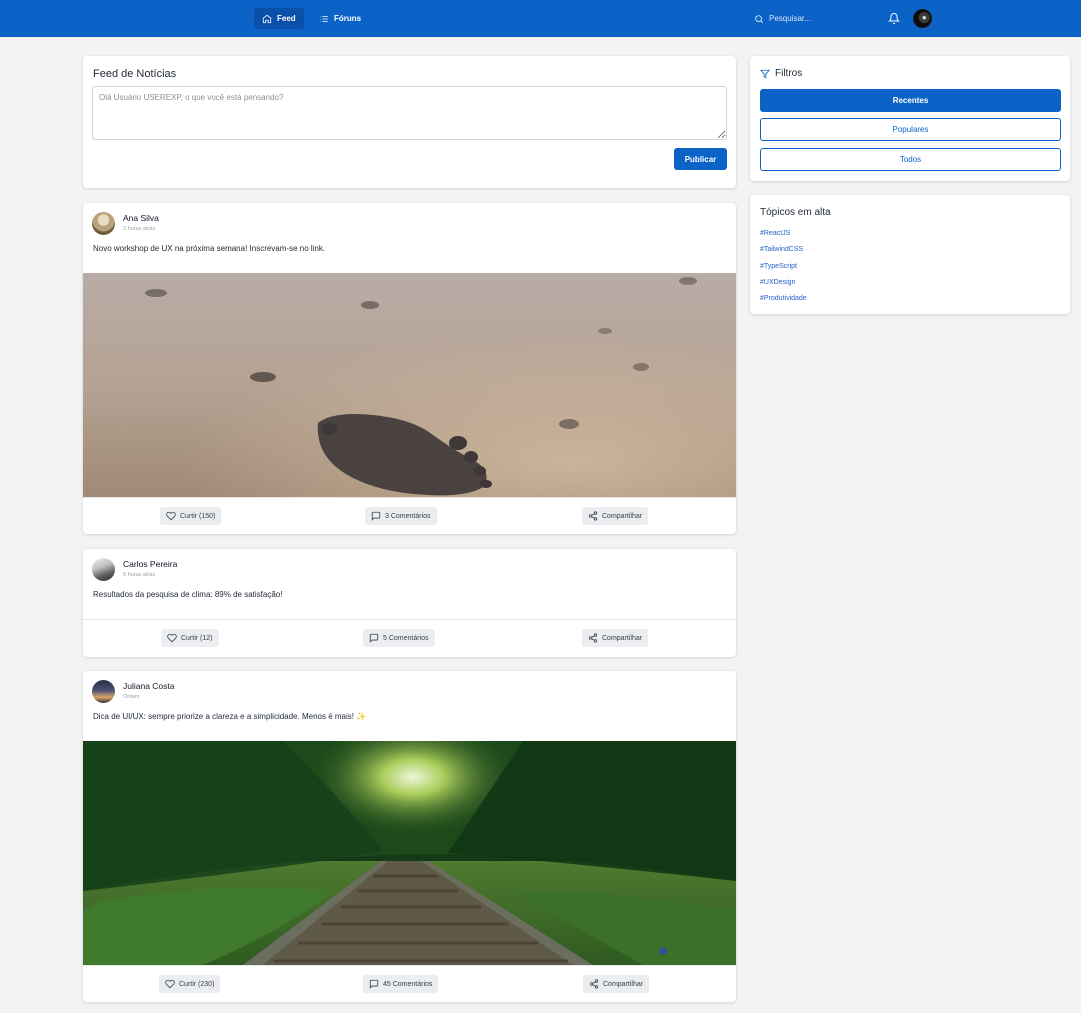  I want to click on comments-button: 45 Comentários, so click(401, 984).